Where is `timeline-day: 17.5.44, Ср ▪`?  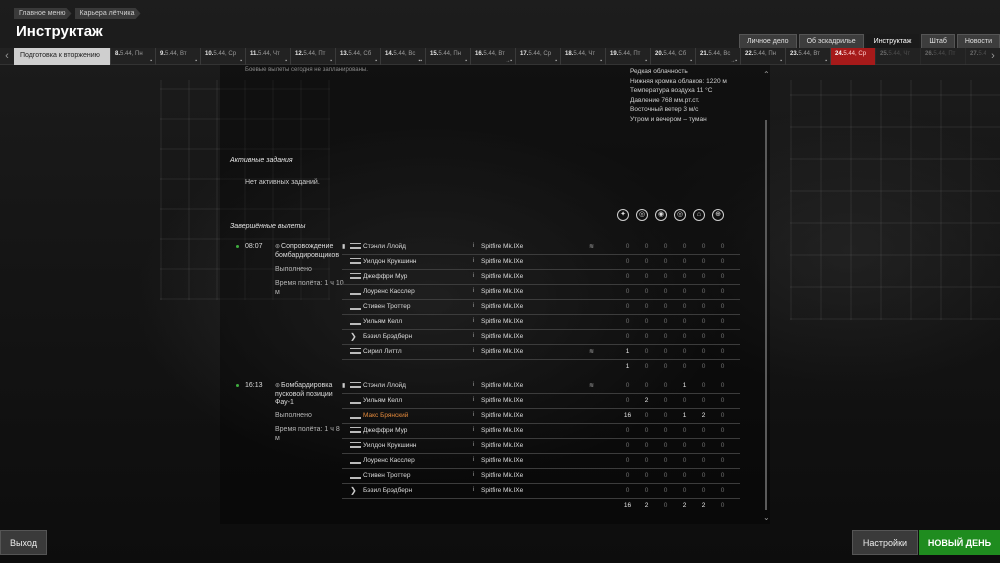 timeline-day: 17.5.44, Ср ▪ is located at coordinates (537, 56).